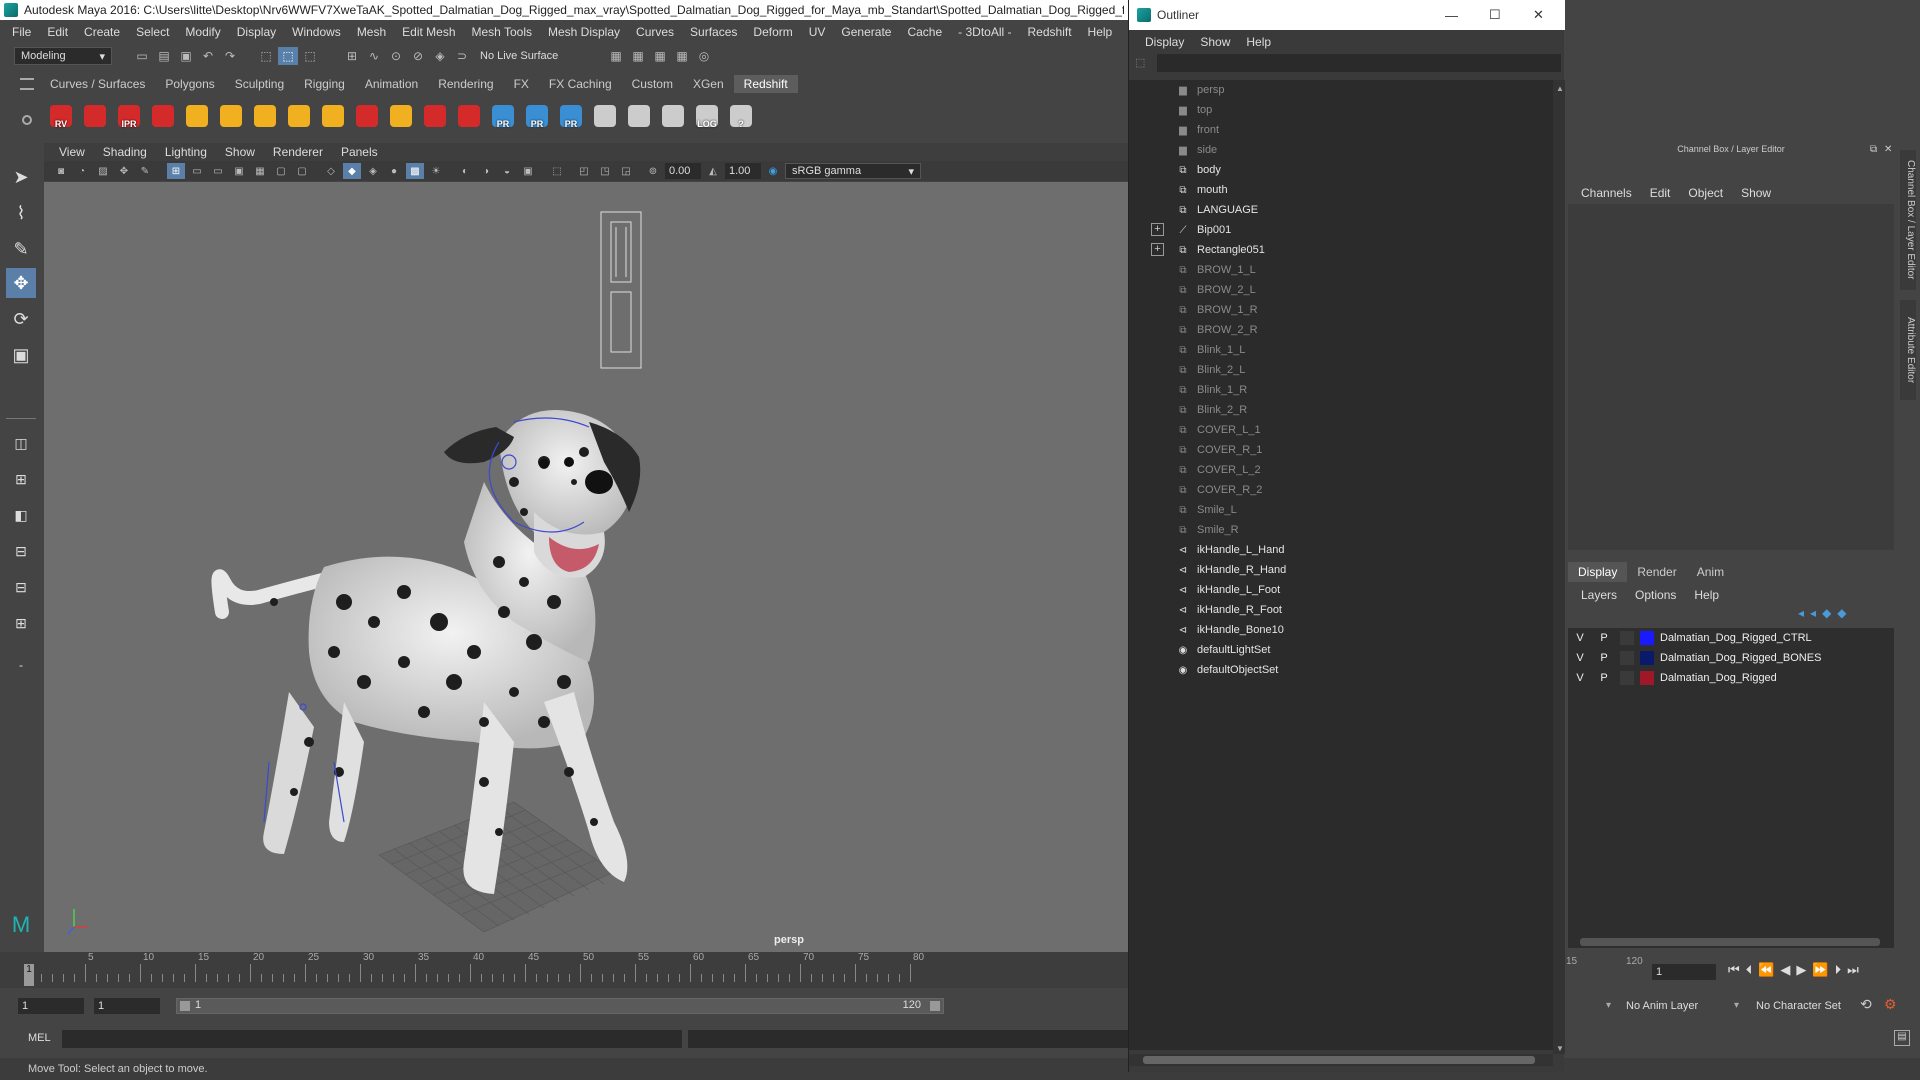 This screenshot has width=1920, height=1080. I want to click on outliner-item: ⧉ LANGUAGE, so click(1216, 210).